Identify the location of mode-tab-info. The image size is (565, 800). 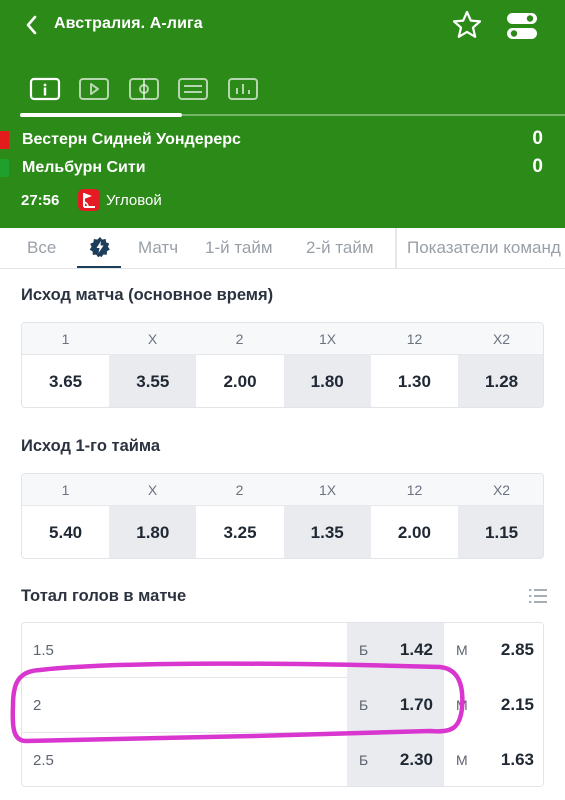
(45, 89).